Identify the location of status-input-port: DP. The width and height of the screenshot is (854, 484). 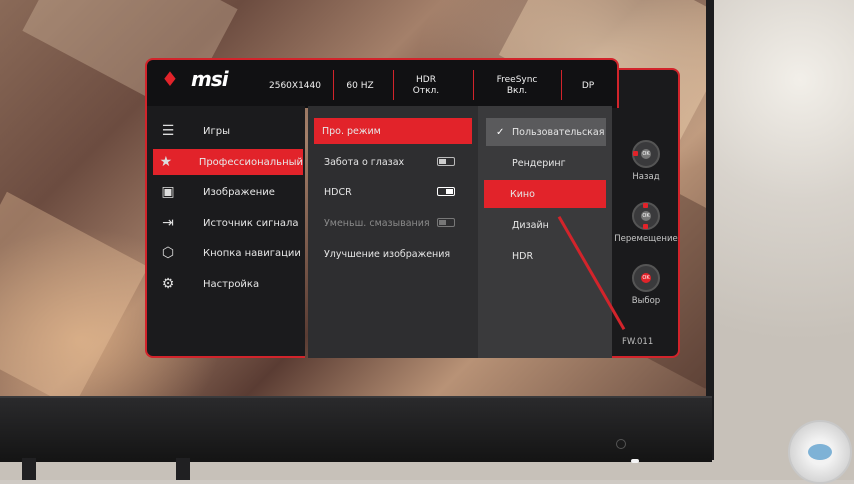
(588, 85).